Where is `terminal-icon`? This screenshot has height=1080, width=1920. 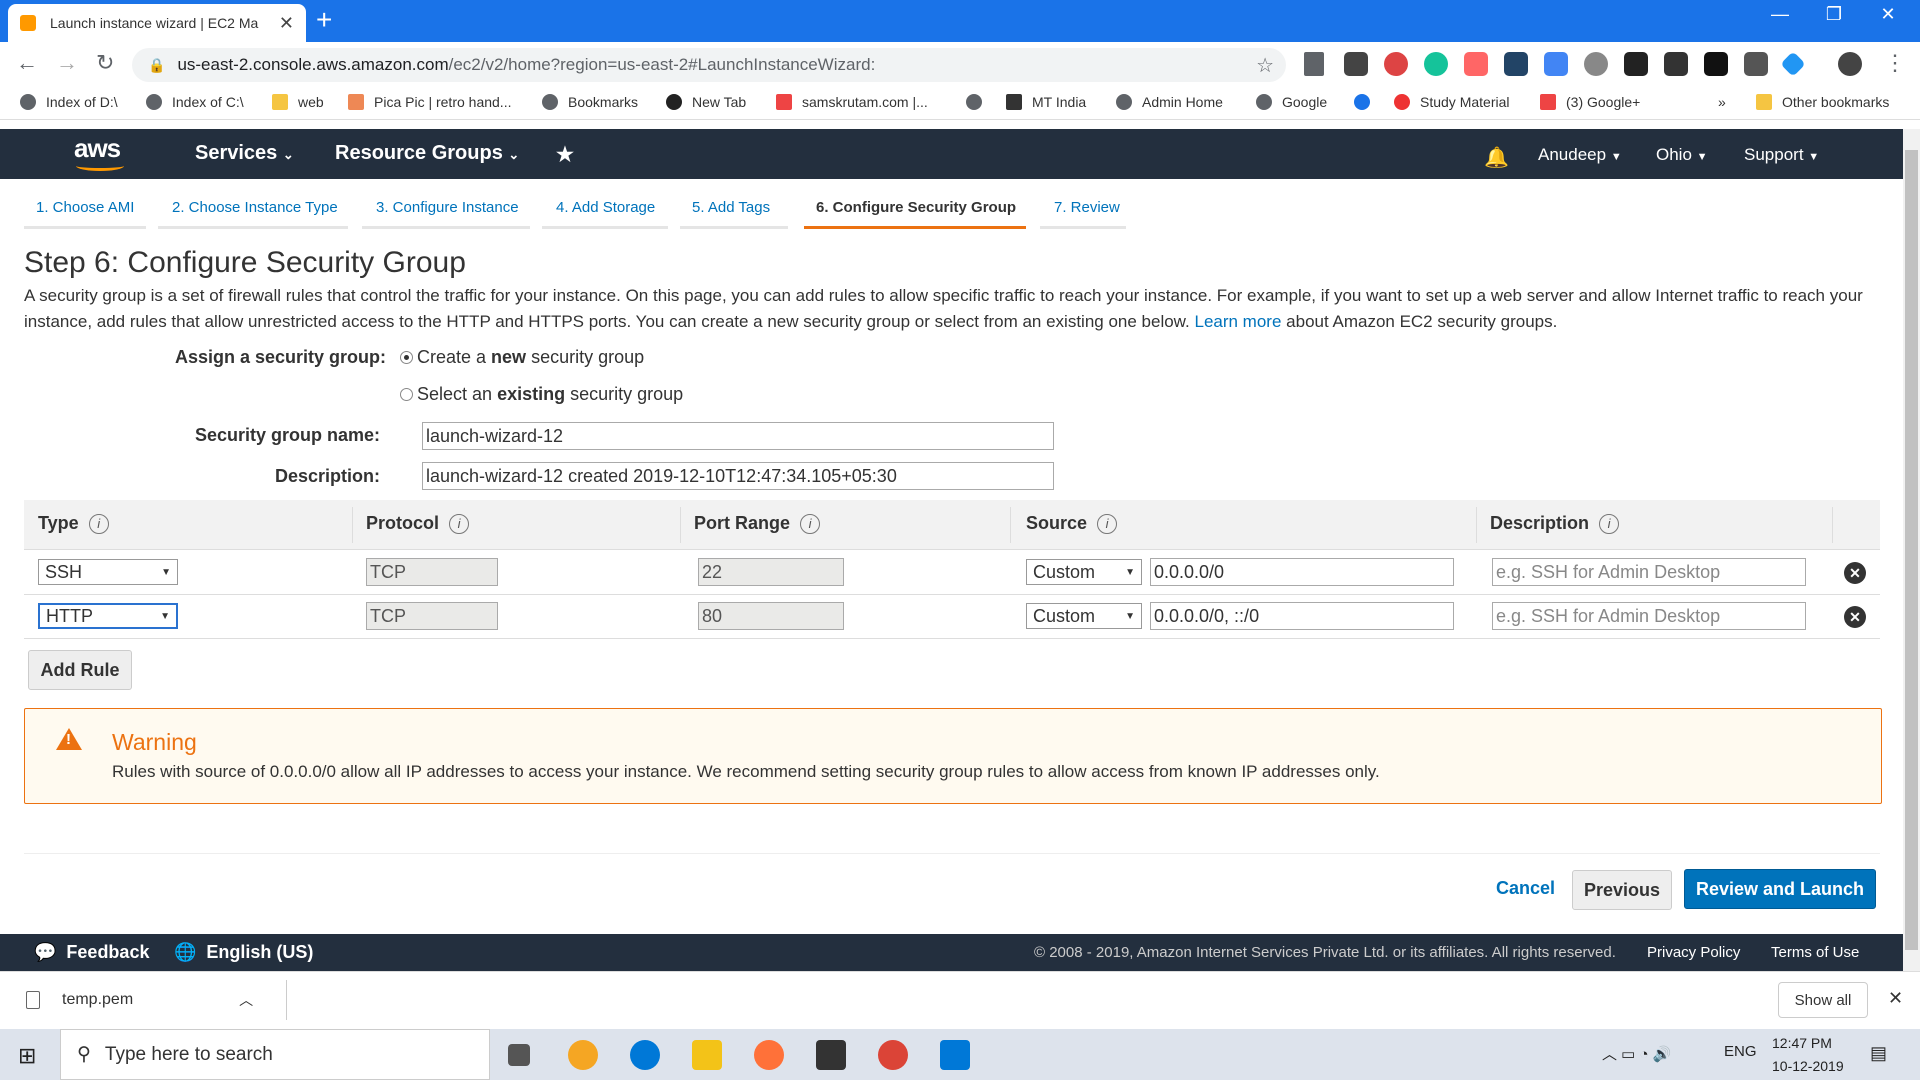 terminal-icon is located at coordinates (831, 1055).